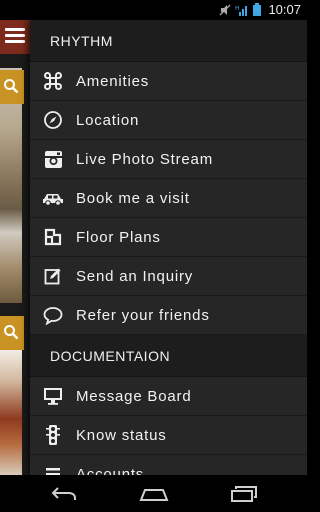 The width and height of the screenshot is (320, 512). I want to click on floor-plan-icon, so click(53, 237).